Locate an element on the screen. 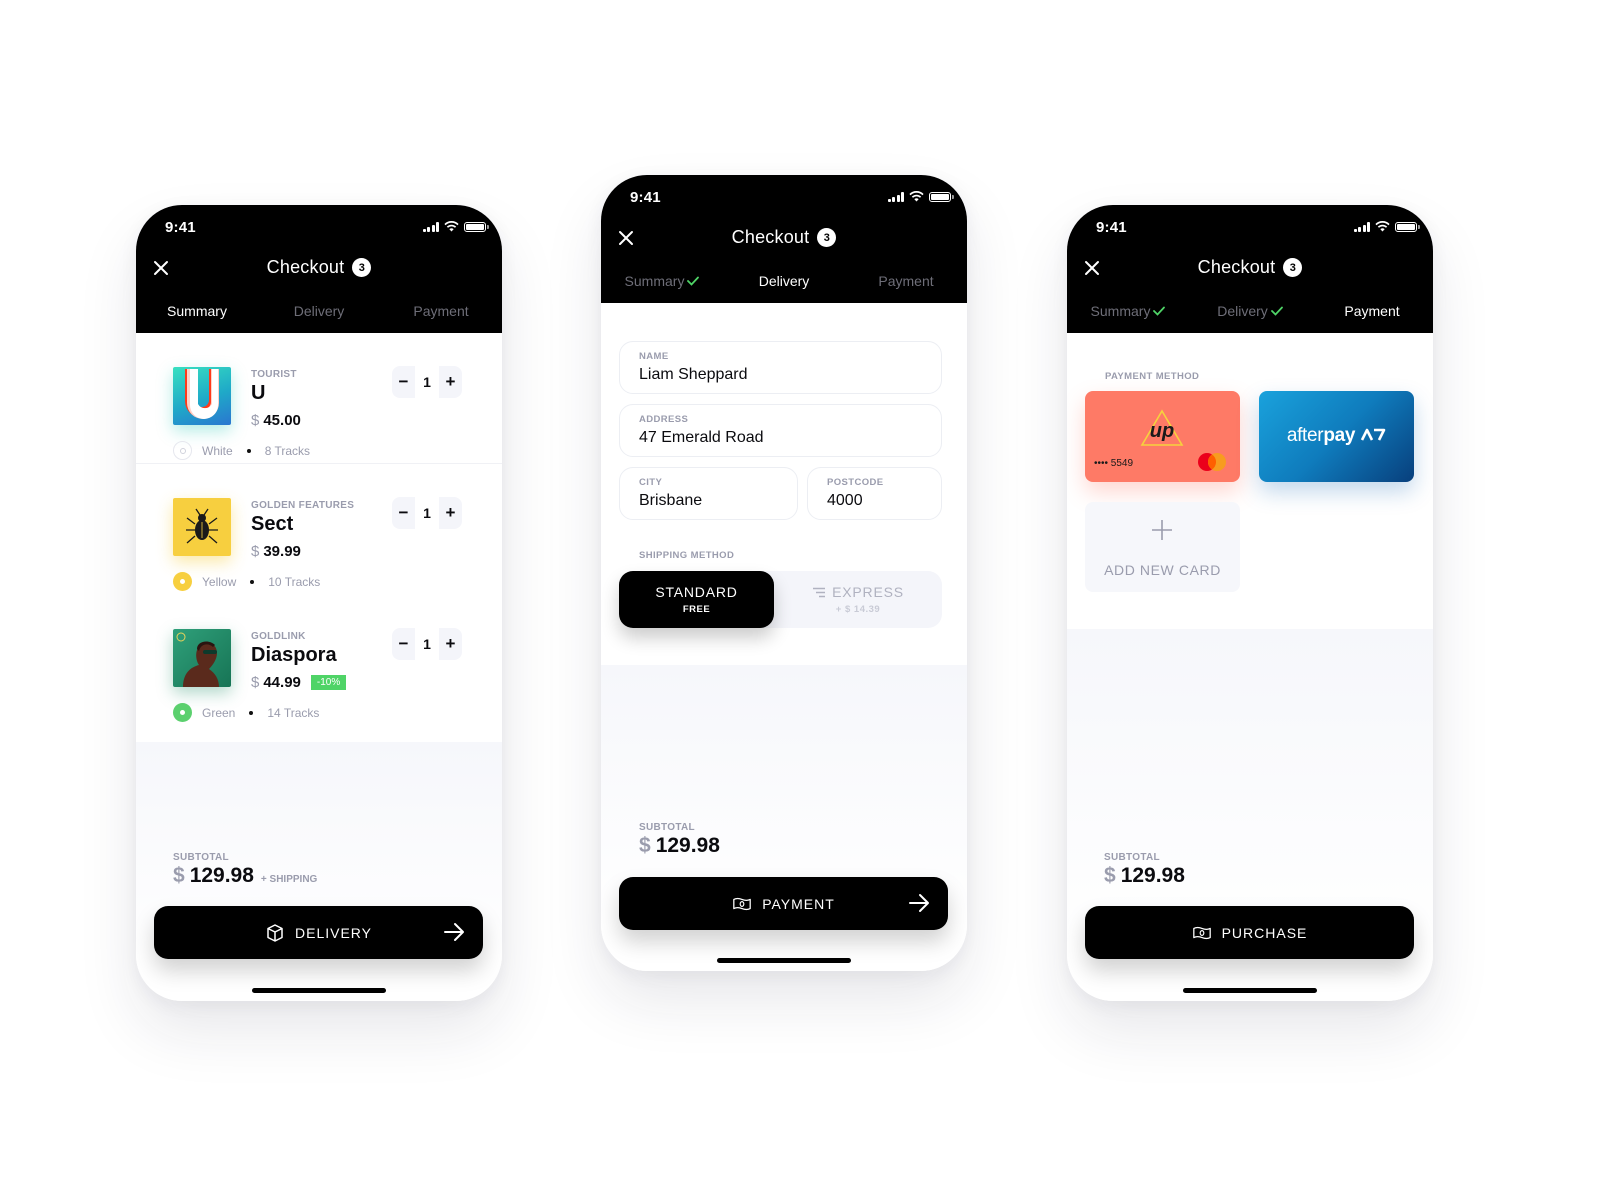 Image resolution: width=1600 pixels, height=1200 pixels. delivery-button: DELIVERY is located at coordinates (318, 932).